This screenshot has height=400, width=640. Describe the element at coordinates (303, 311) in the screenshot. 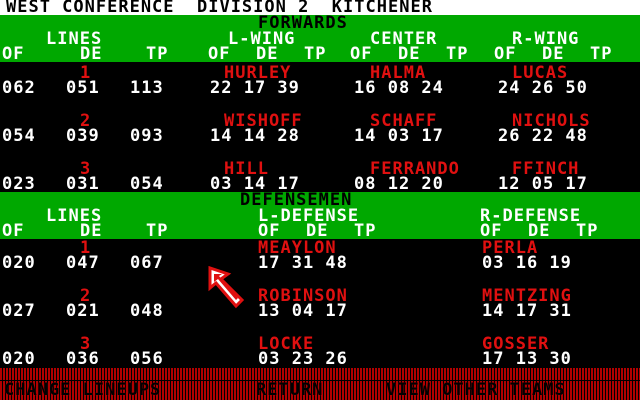

I see `left-defense-stats: 13 04 17` at that location.